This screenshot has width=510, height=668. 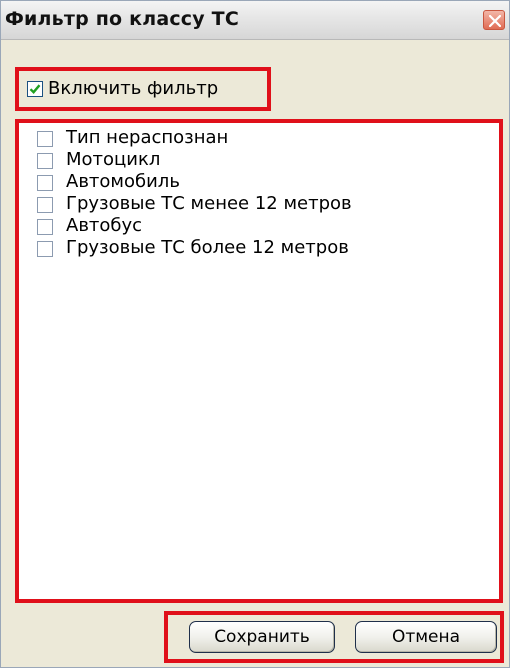 What do you see at coordinates (426, 637) in the screenshot?
I see `cancel-button: Отмена` at bounding box center [426, 637].